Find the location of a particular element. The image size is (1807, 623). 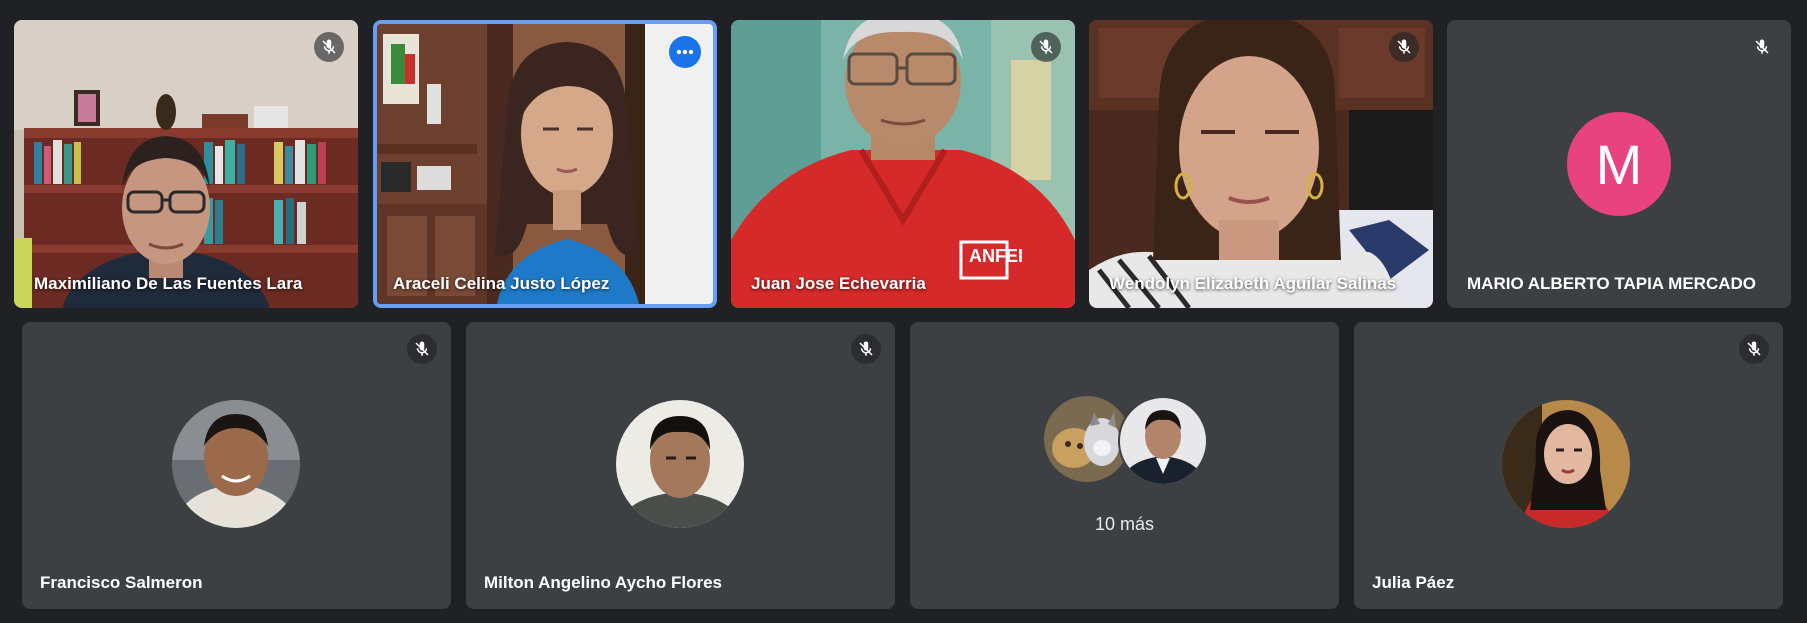

participant-name: Wendolyn Elizabeth Aguilar Salinas is located at coordinates (1253, 283).